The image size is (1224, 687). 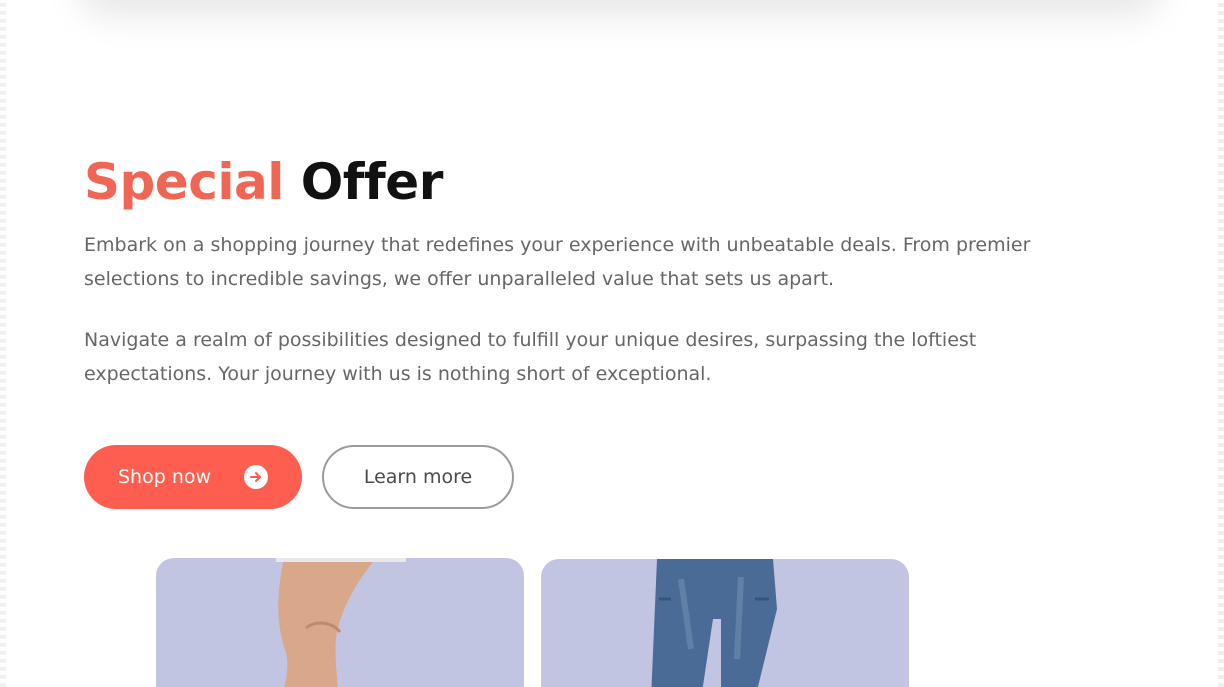 What do you see at coordinates (1221, 343) in the screenshot?
I see `right-edge` at bounding box center [1221, 343].